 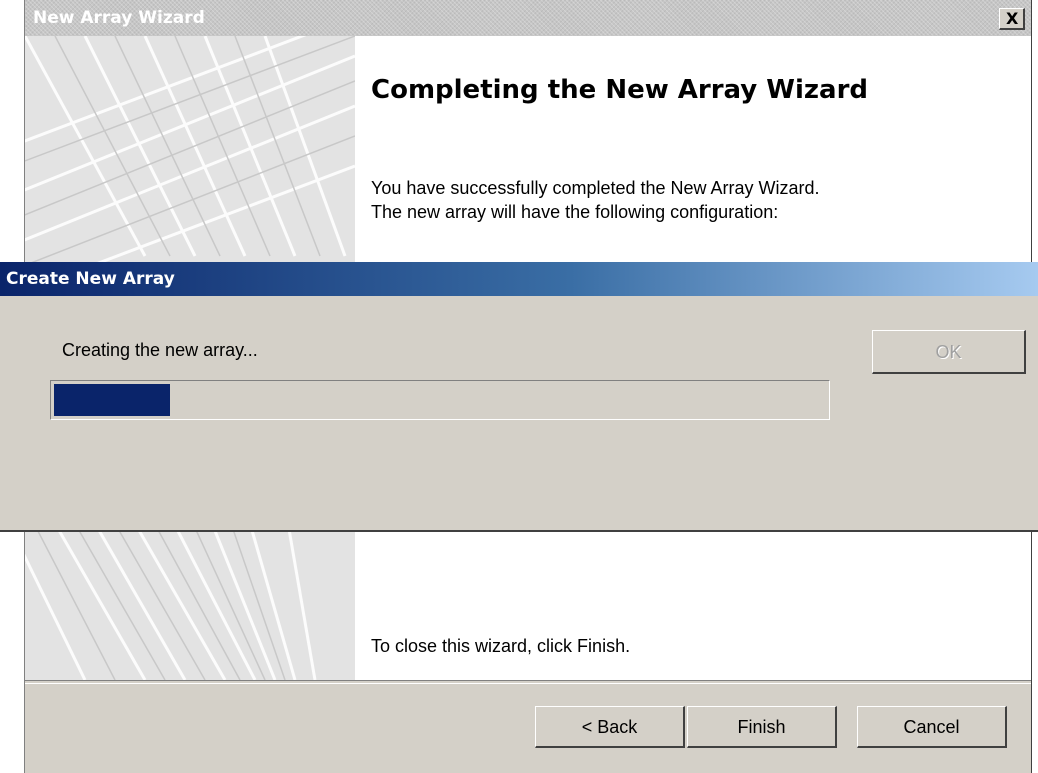 I want to click on wizard-title-bar: New Array Wizard X, so click(x=528, y=18).